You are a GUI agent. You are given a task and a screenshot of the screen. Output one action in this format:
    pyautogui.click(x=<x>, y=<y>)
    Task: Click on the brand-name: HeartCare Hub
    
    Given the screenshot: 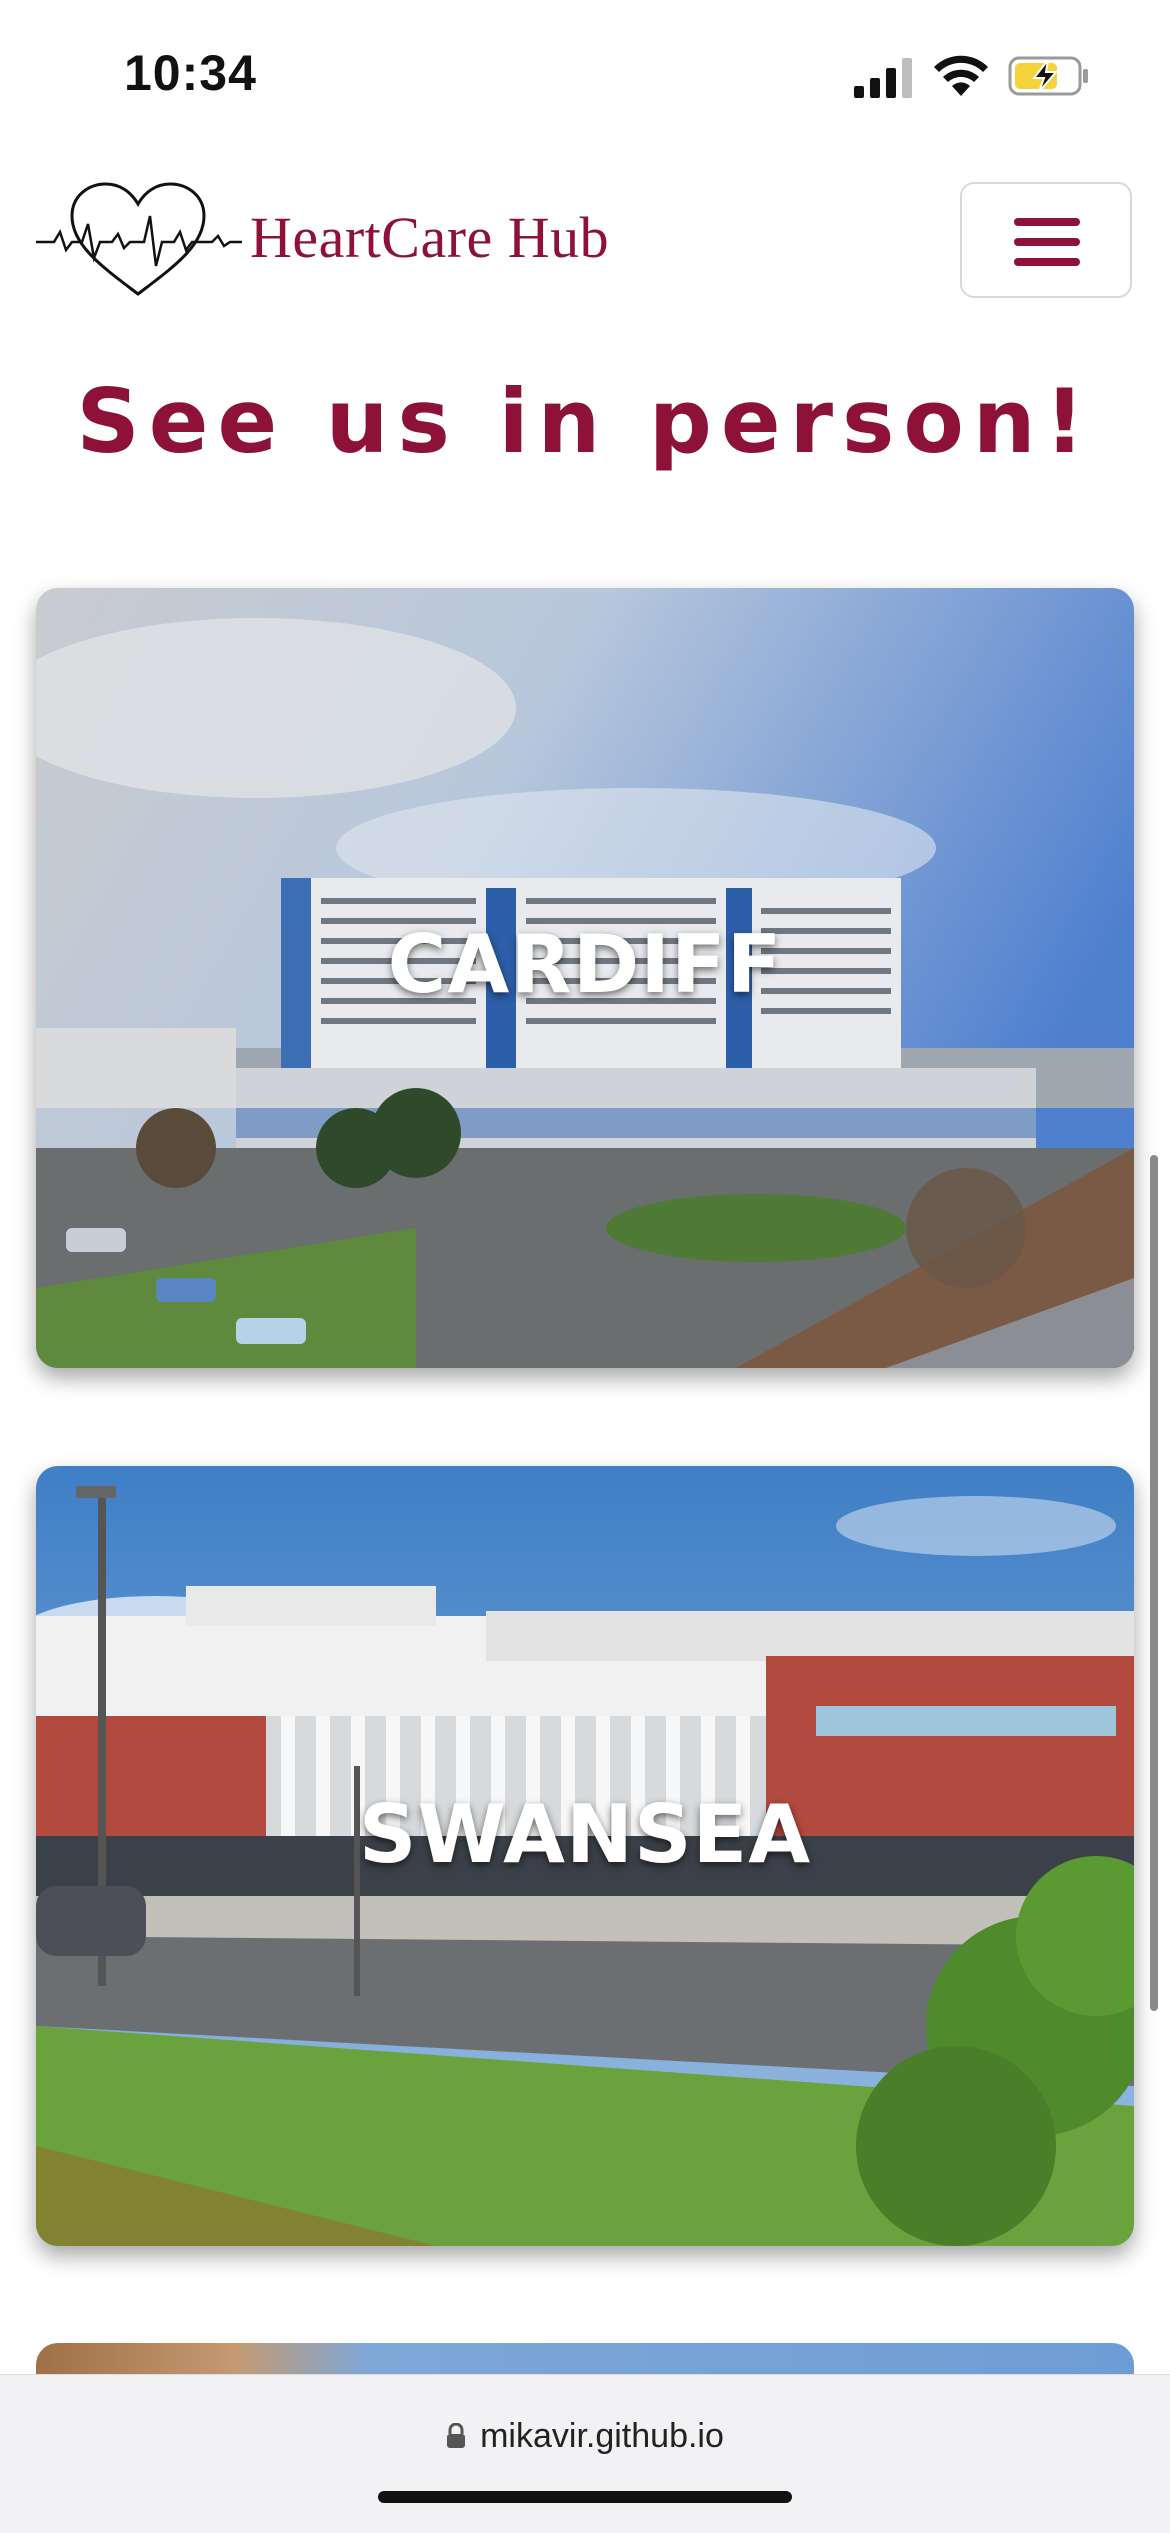 What is the action you would take?
    pyautogui.click(x=429, y=237)
    